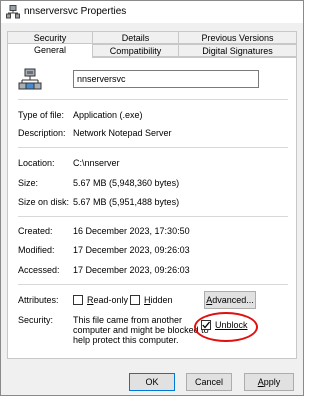 The image size is (320, 396). What do you see at coordinates (131, 250) in the screenshot?
I see `modified-value: 17 December 2023, 09:26:03` at bounding box center [131, 250].